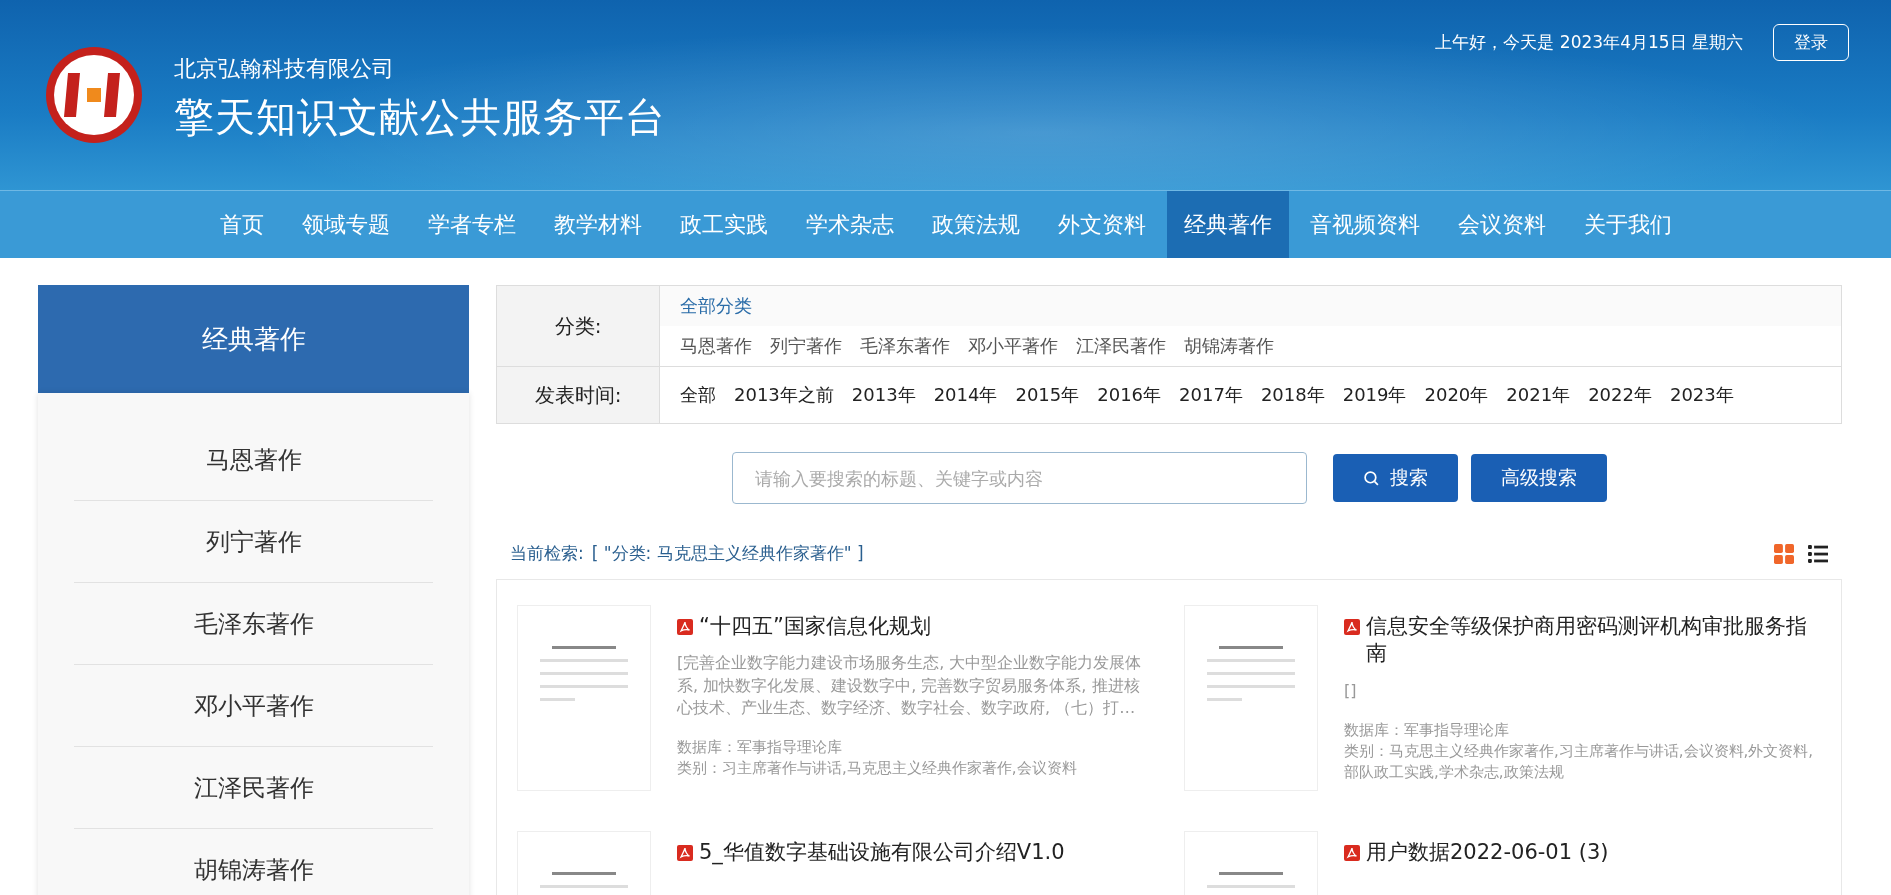  What do you see at coordinates (1784, 553) in the screenshot?
I see `grid-view-icon` at bounding box center [1784, 553].